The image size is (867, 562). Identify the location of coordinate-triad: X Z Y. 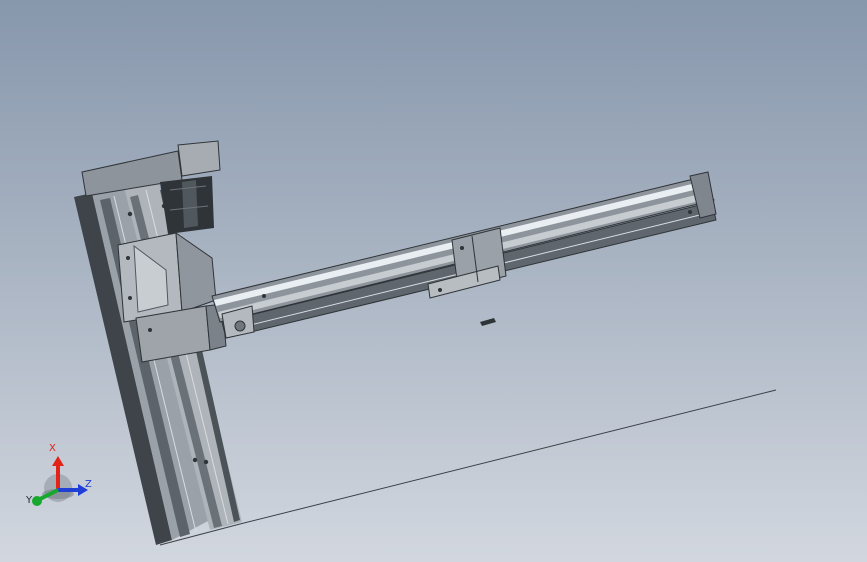
(62, 477).